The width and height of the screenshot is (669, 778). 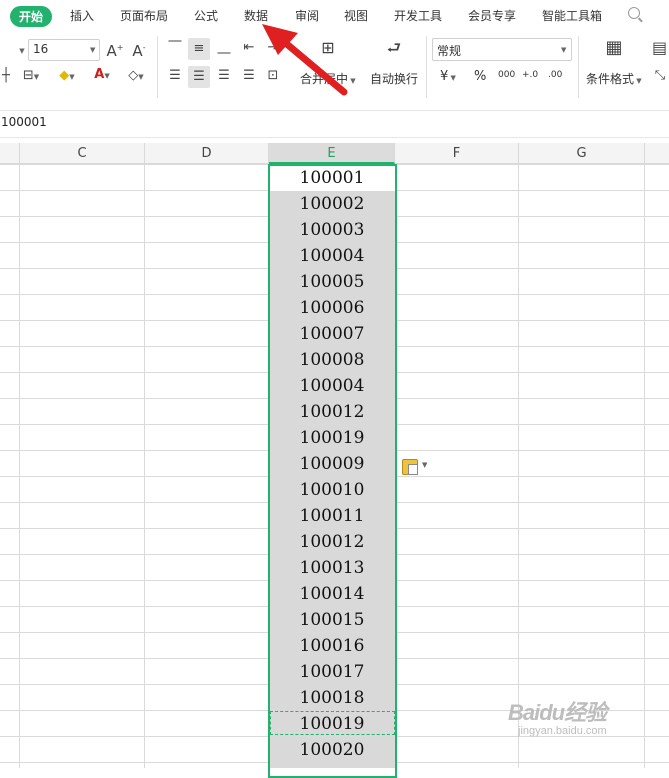 What do you see at coordinates (418, 15) in the screenshot?
I see `tab-developer: 开发工具` at bounding box center [418, 15].